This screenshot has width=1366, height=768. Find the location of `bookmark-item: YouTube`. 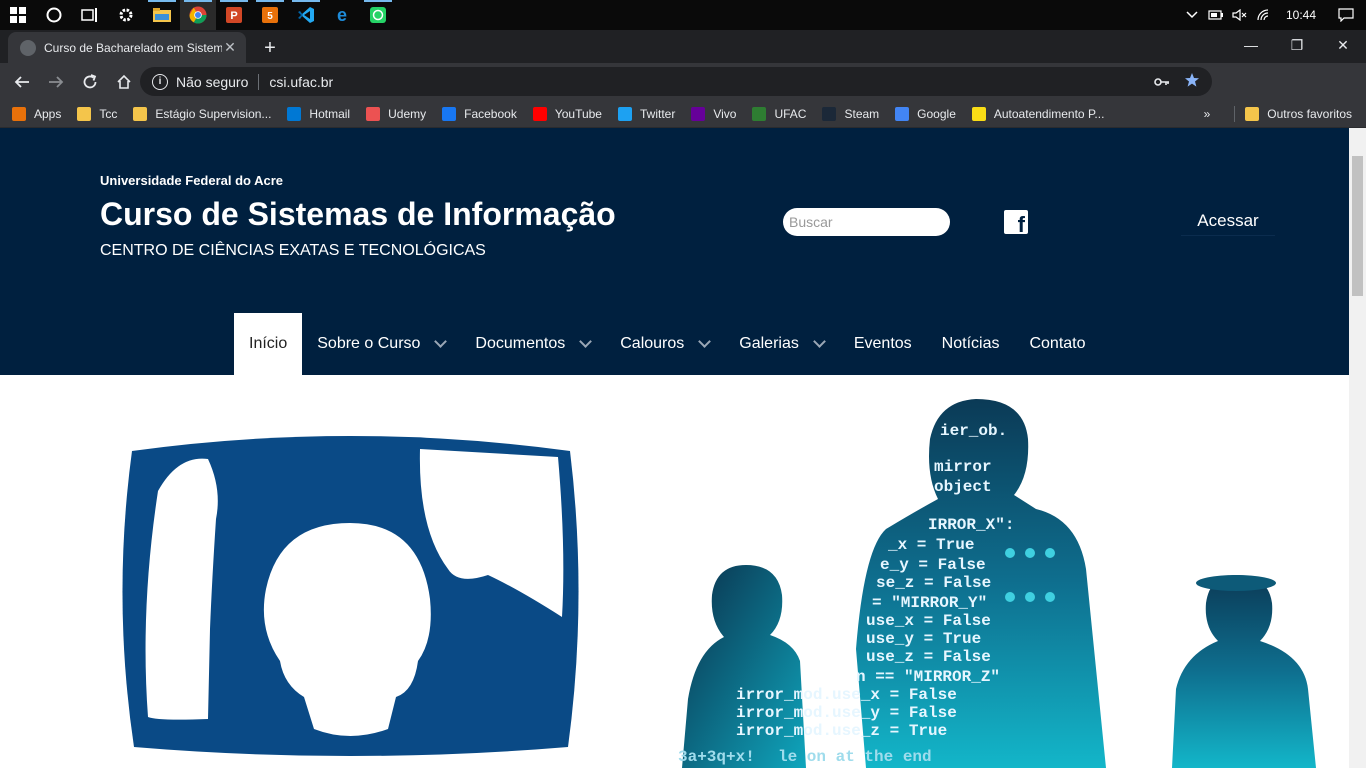

bookmark-item: YouTube is located at coordinates (567, 113).